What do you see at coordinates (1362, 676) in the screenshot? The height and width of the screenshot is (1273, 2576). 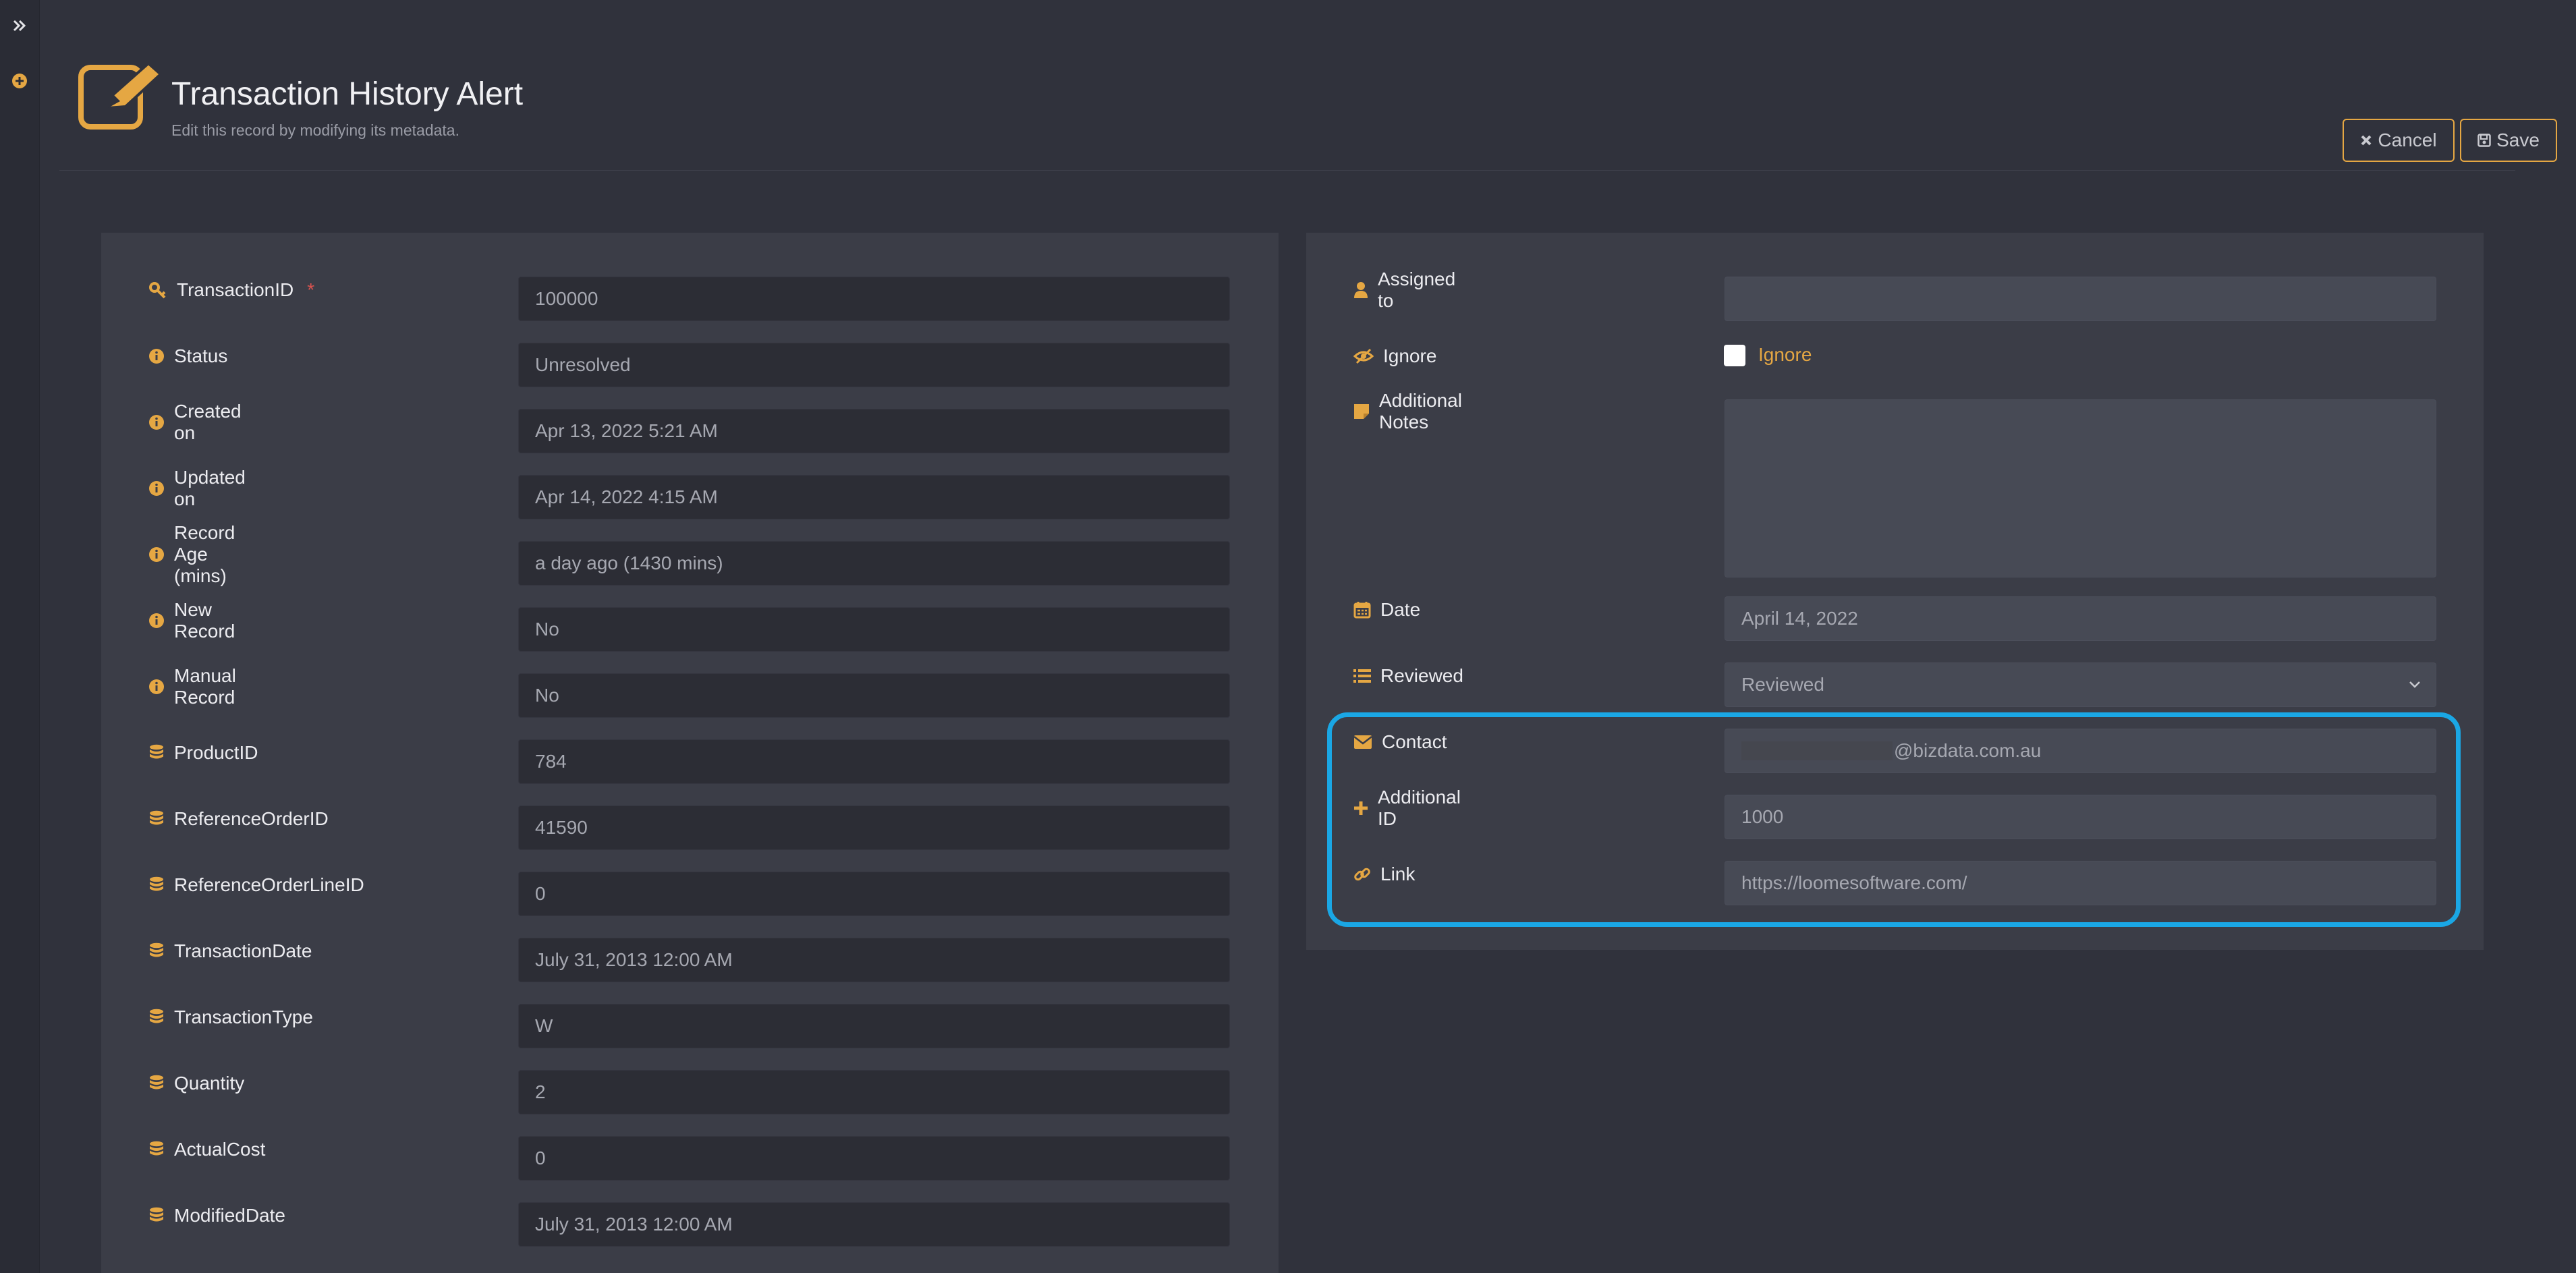 I see `list-icon` at bounding box center [1362, 676].